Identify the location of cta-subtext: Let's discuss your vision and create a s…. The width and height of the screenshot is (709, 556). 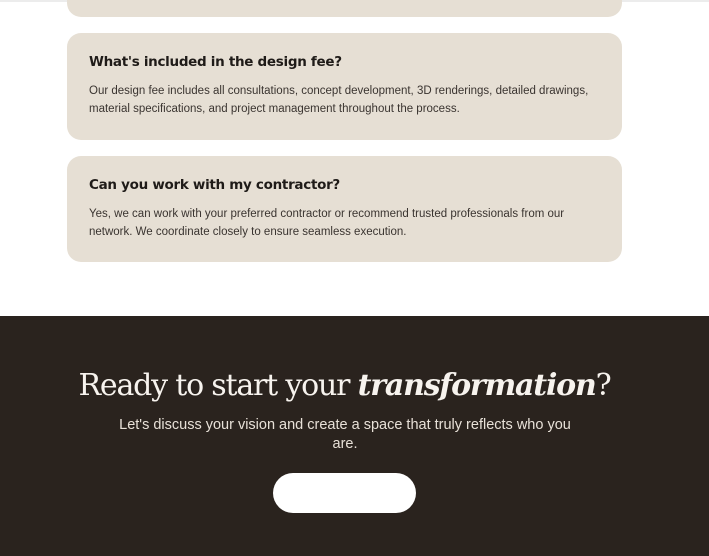
(345, 434).